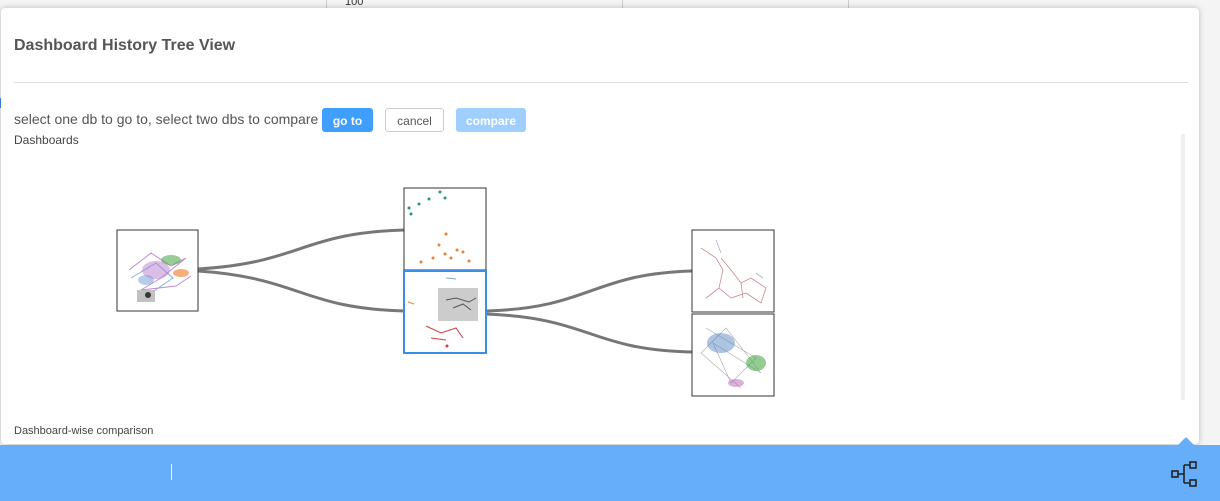 The image size is (1220, 501). Describe the element at coordinates (171, 472) in the screenshot. I see `toolbar-divider` at that location.